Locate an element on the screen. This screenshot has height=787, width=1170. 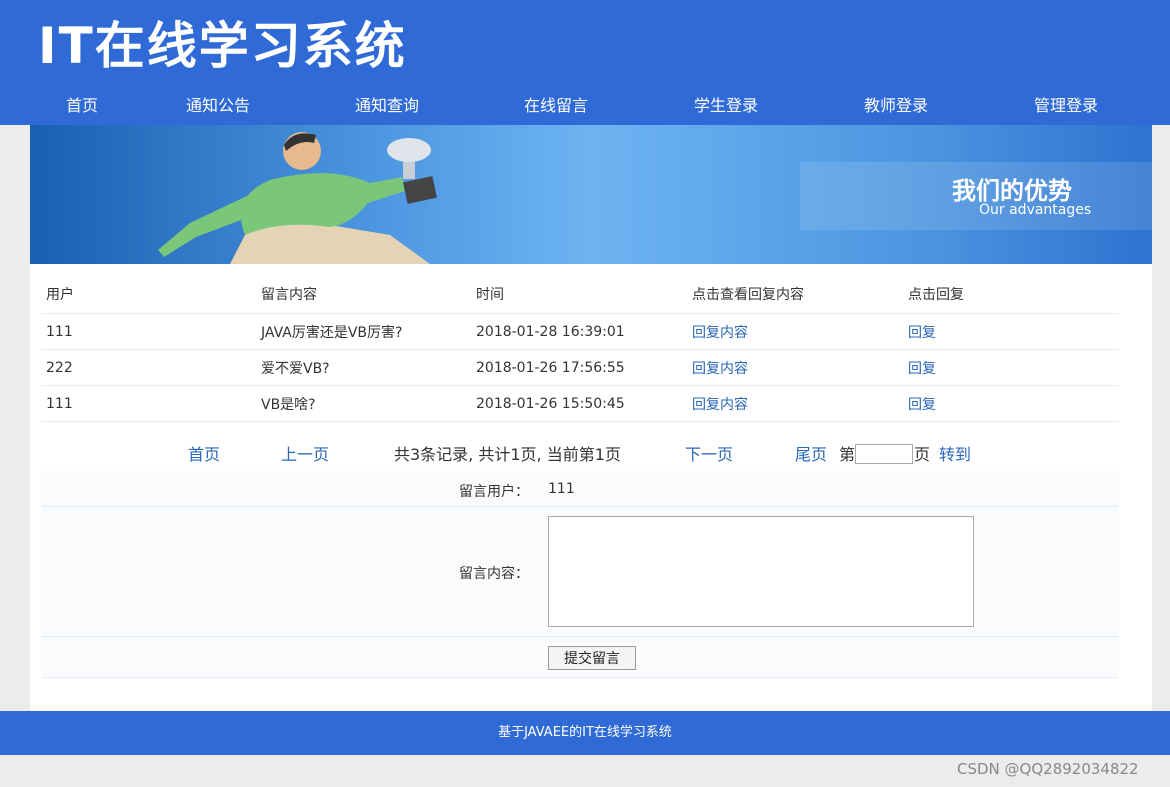
pager-page-suffix: 页 is located at coordinates (922, 454).